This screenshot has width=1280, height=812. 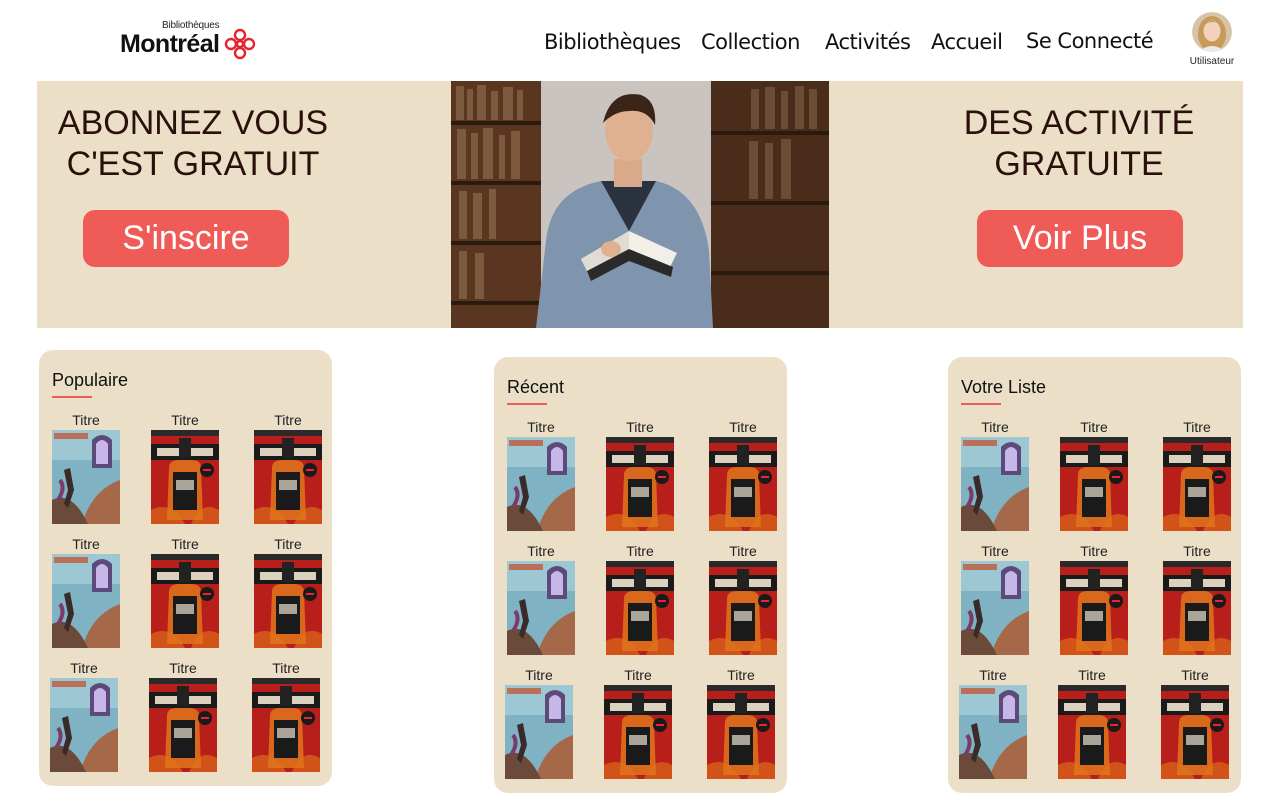 What do you see at coordinates (1080, 238) in the screenshot?
I see `see-more-button: Voir Plus` at bounding box center [1080, 238].